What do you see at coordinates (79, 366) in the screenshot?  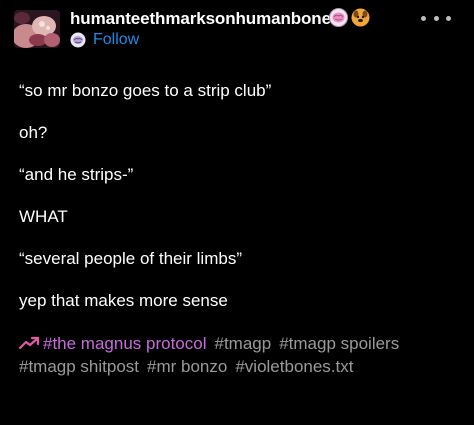 I see `tag-link: #tmagp shitpost` at bounding box center [79, 366].